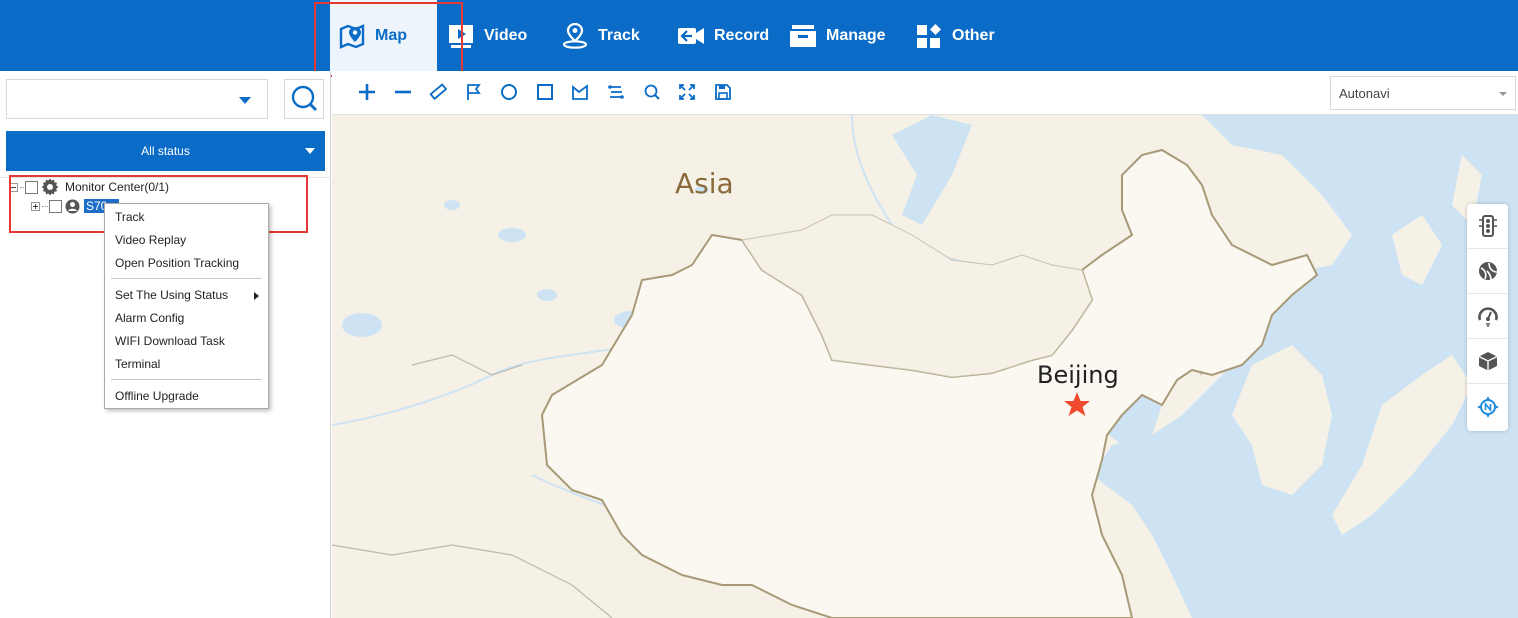 Image resolution: width=1518 pixels, height=618 pixels. I want to click on nav-video-label: Video, so click(506, 35).